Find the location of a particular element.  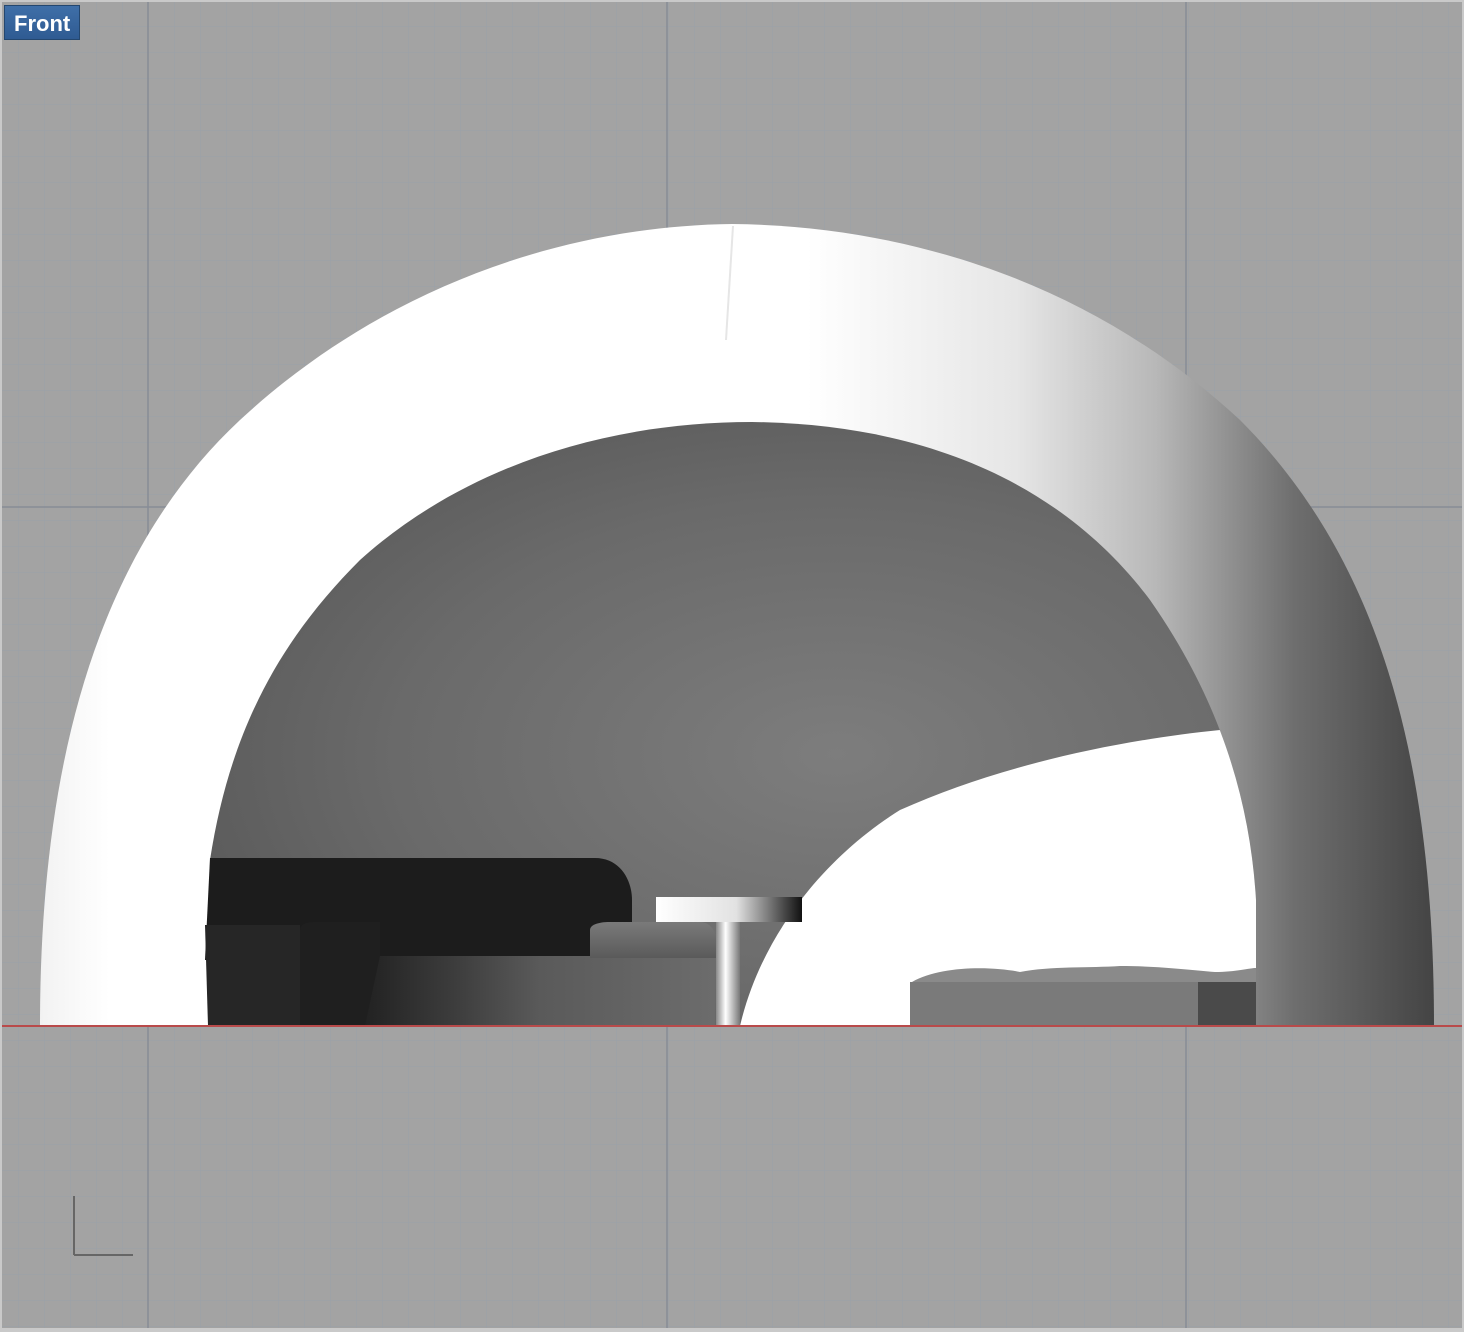

box-right is located at coordinates (1227, 1004).